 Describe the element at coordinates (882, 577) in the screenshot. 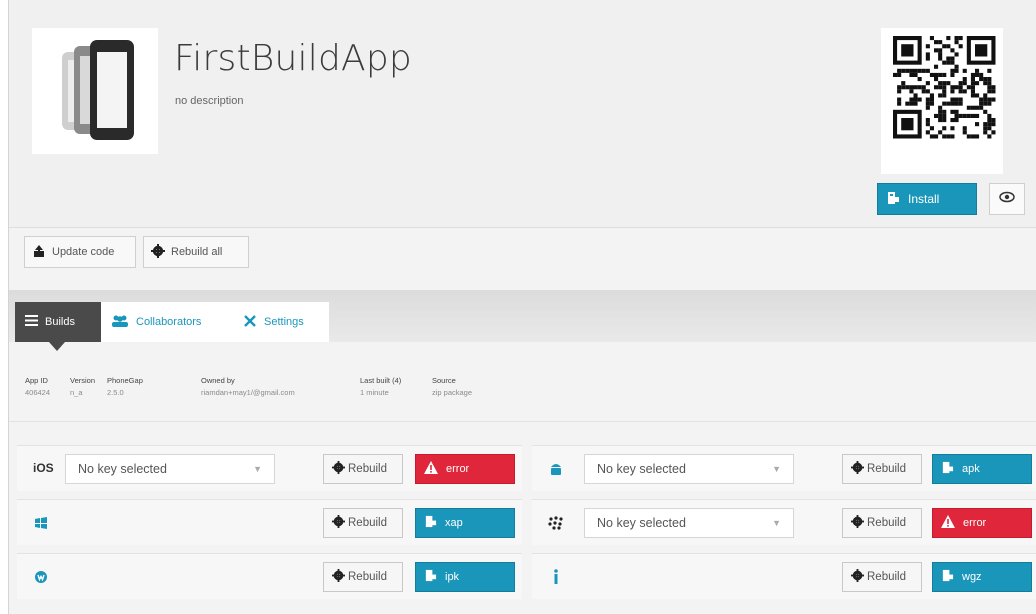

I see `symbian-rebuild-button: Rebuild` at that location.